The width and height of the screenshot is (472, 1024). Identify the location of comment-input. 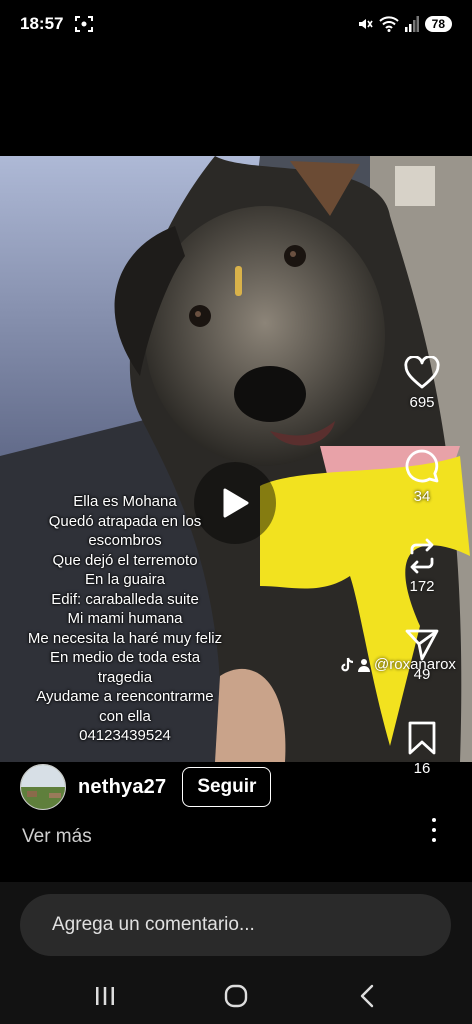
(235, 925).